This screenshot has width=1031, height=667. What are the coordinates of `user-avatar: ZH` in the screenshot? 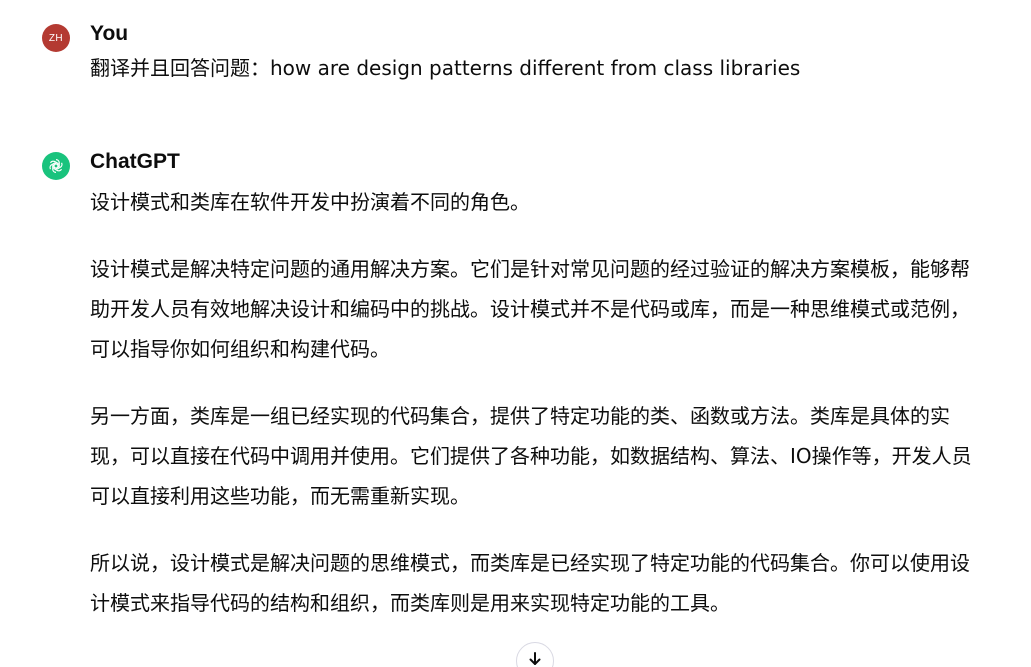 It's located at (56, 38).